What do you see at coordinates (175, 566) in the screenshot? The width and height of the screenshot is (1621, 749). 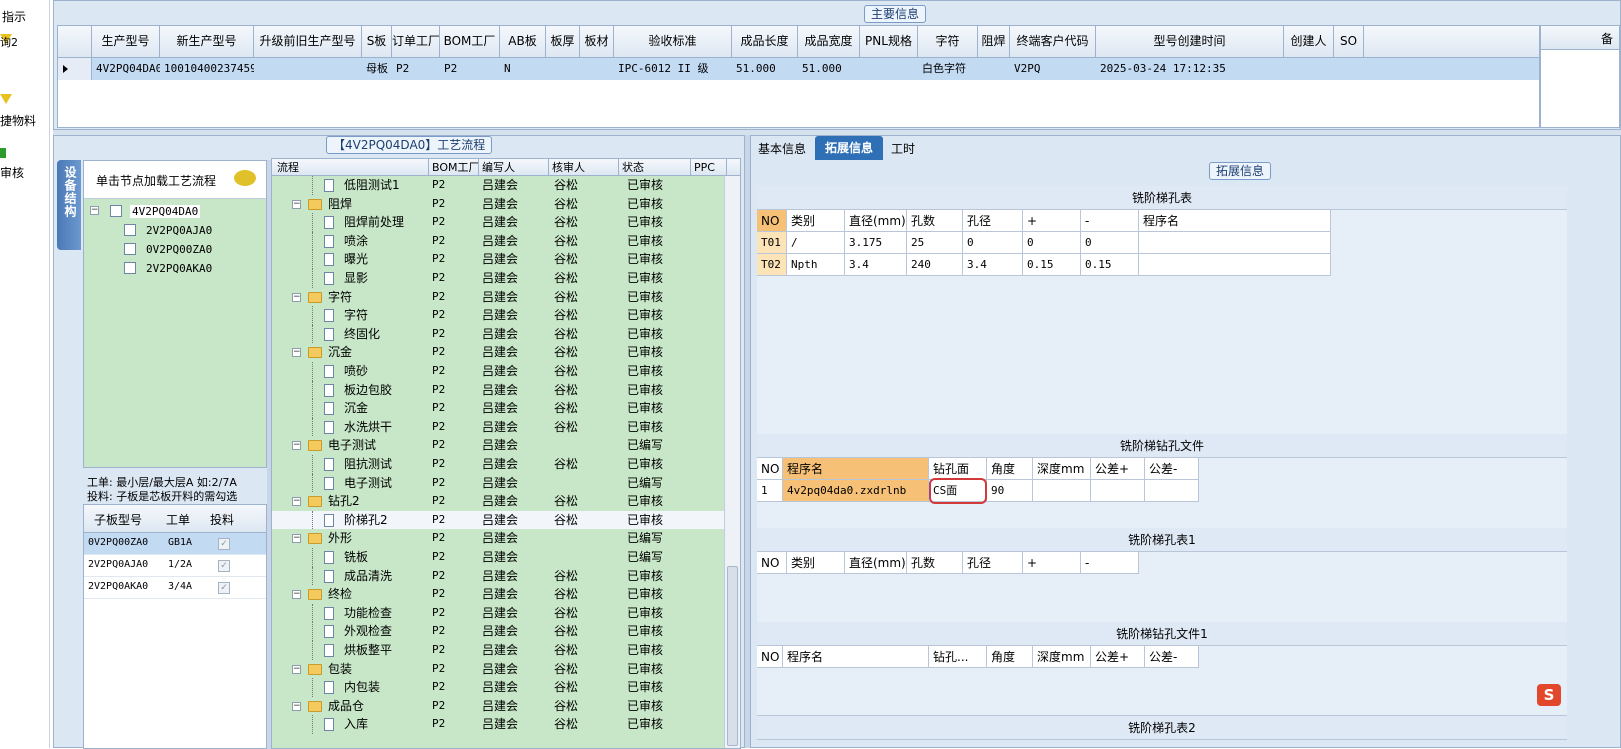 I see `sub-table-row: 2V2PQ0AJA0 1/2A ✓` at bounding box center [175, 566].